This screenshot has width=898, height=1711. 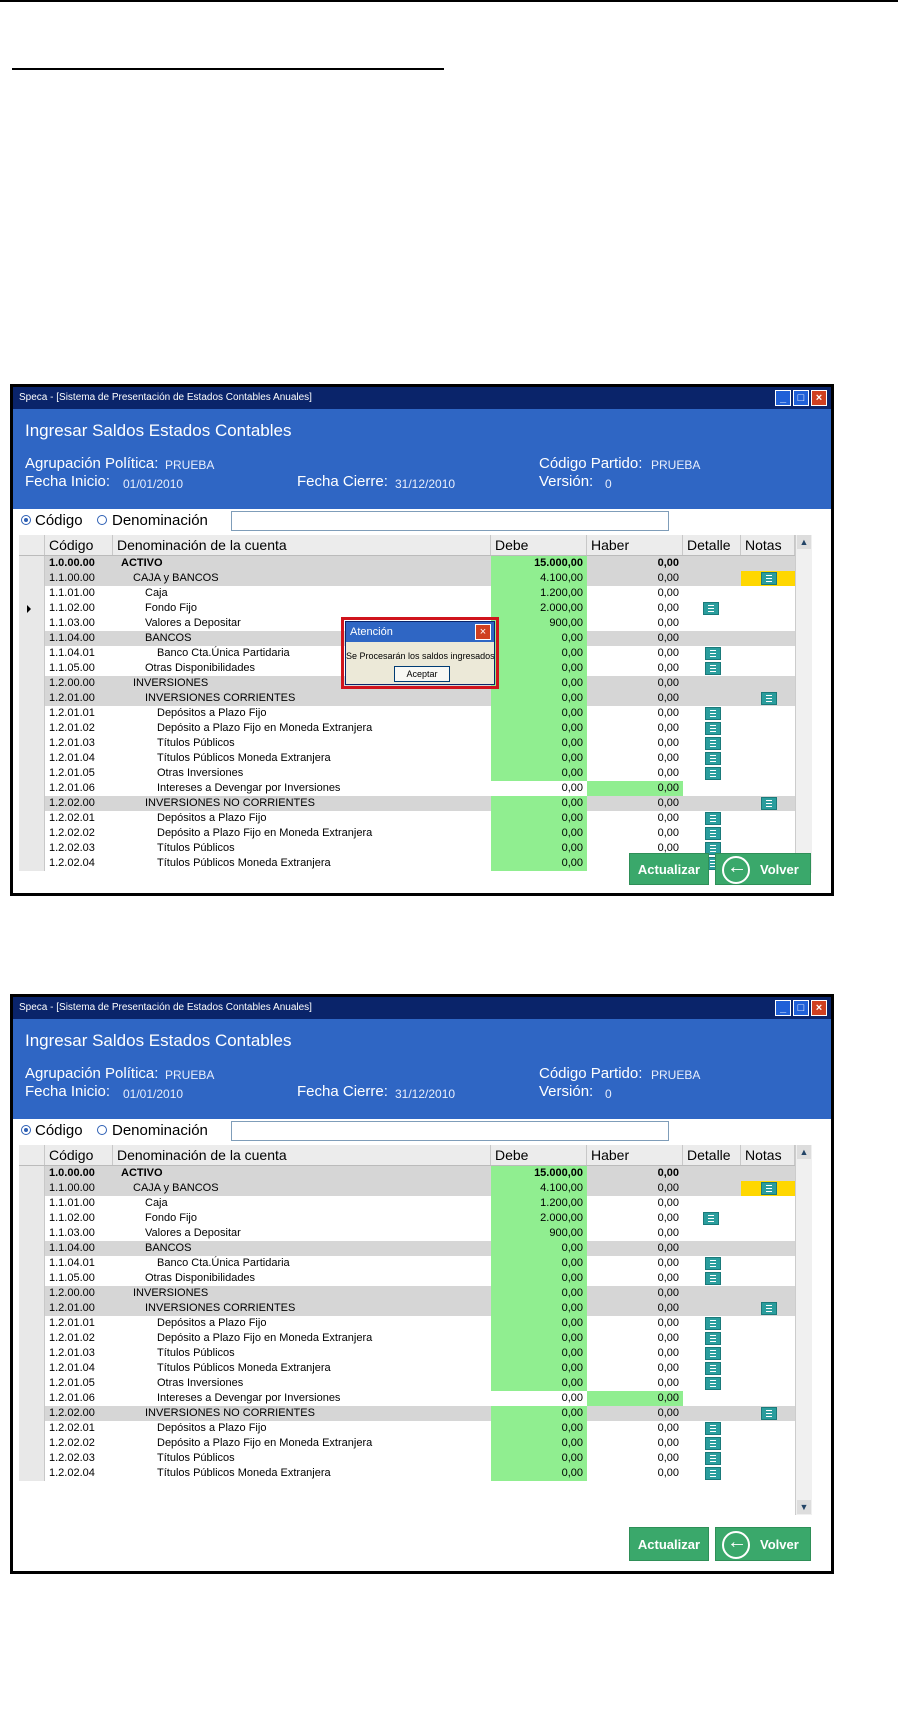 What do you see at coordinates (407, 1218) in the screenshot?
I see `table-row: 1.1.02.00 Fondo Fijo 2.000,00 0,00` at bounding box center [407, 1218].